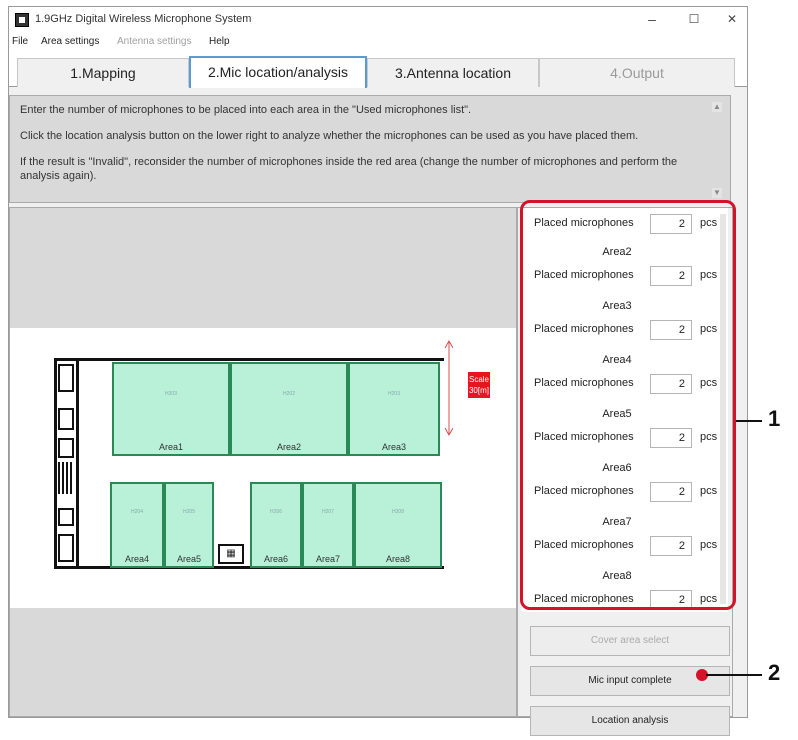 This screenshot has height=740, width=798. What do you see at coordinates (732, 19) in the screenshot?
I see `close-button: ✕` at bounding box center [732, 19].